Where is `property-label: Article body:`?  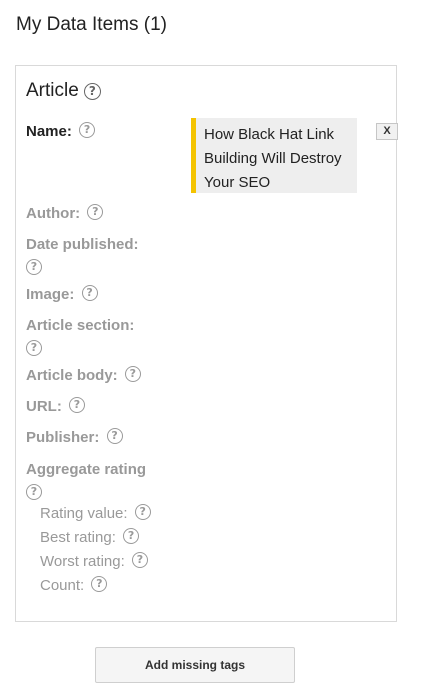 property-label: Article body: is located at coordinates (72, 375).